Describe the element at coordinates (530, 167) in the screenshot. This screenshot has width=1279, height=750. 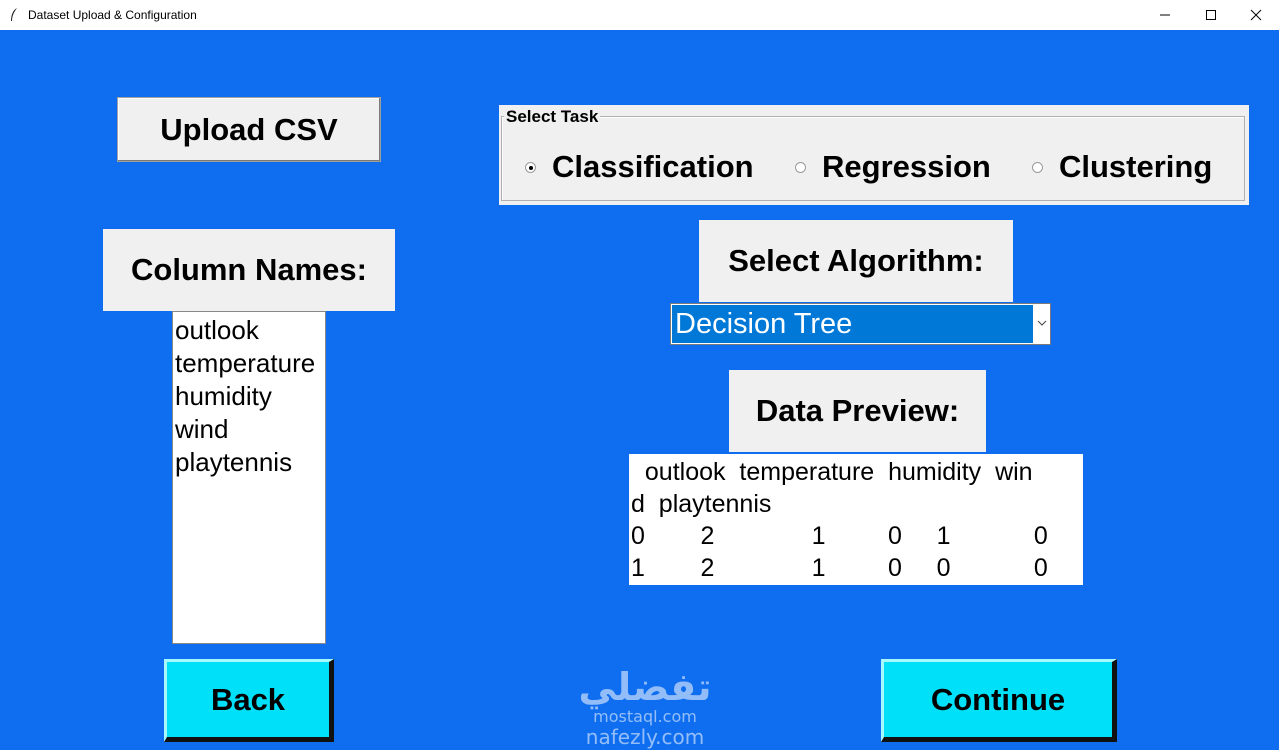
I see `radio-checked-icon` at that location.